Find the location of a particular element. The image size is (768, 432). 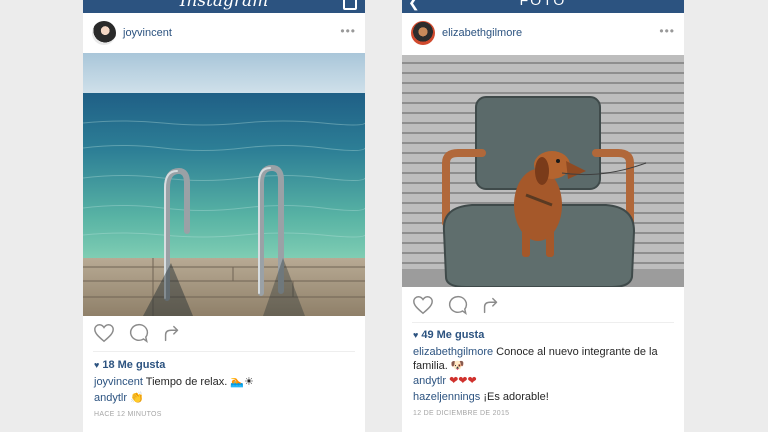

comment-text: 👏 is located at coordinates (137, 398).